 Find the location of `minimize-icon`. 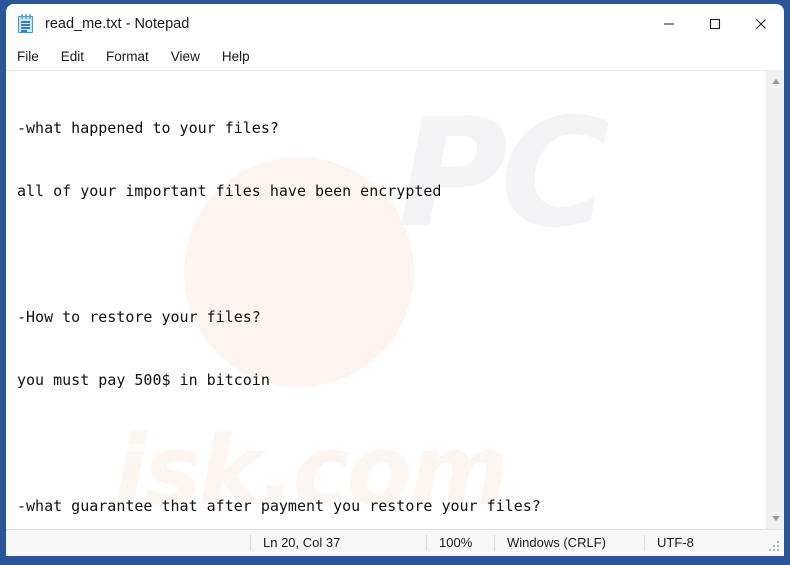

minimize-icon is located at coordinates (669, 24).